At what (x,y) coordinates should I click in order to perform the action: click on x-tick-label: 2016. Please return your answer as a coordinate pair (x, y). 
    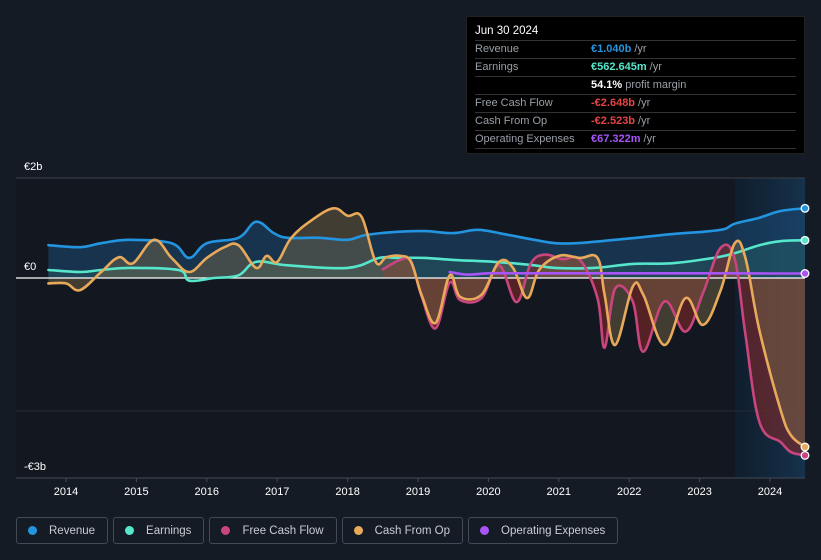
    Looking at the image, I should click on (207, 492).